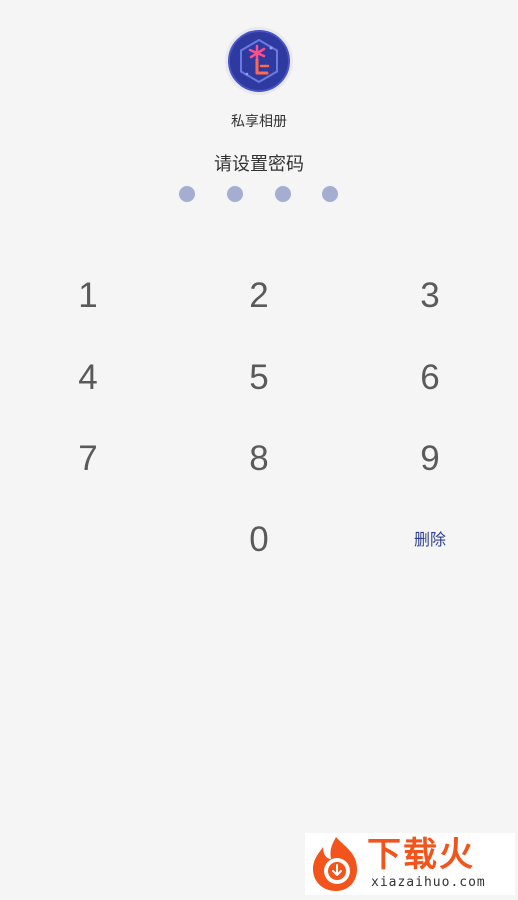 The width and height of the screenshot is (518, 900). Describe the element at coordinates (259, 122) in the screenshot. I see `app-name: 私享相册` at that location.